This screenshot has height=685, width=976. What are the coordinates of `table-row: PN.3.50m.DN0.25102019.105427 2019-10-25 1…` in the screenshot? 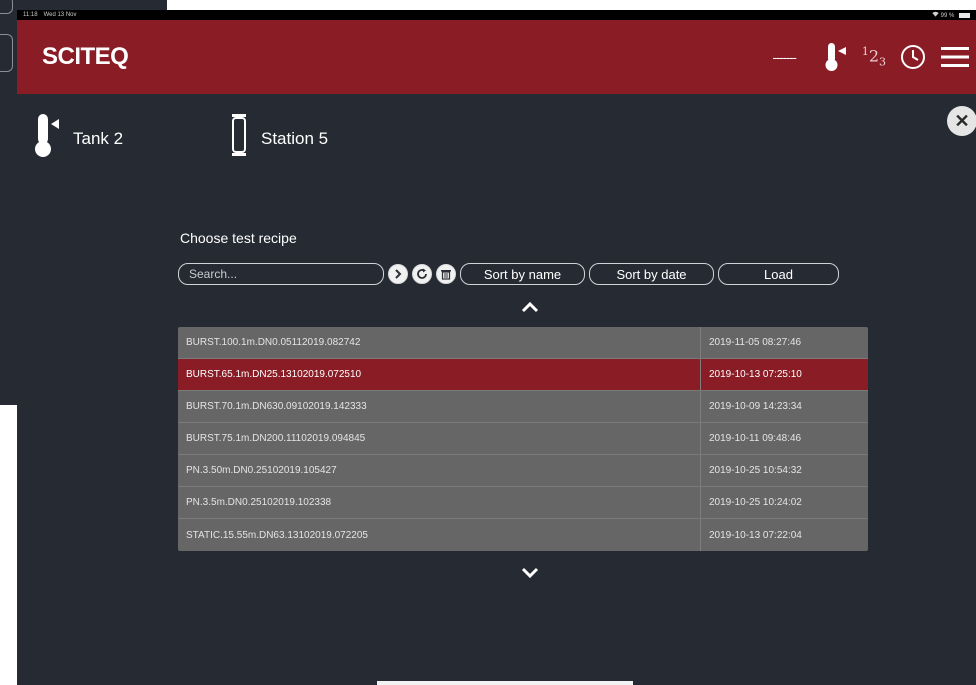 It's located at (523, 471).